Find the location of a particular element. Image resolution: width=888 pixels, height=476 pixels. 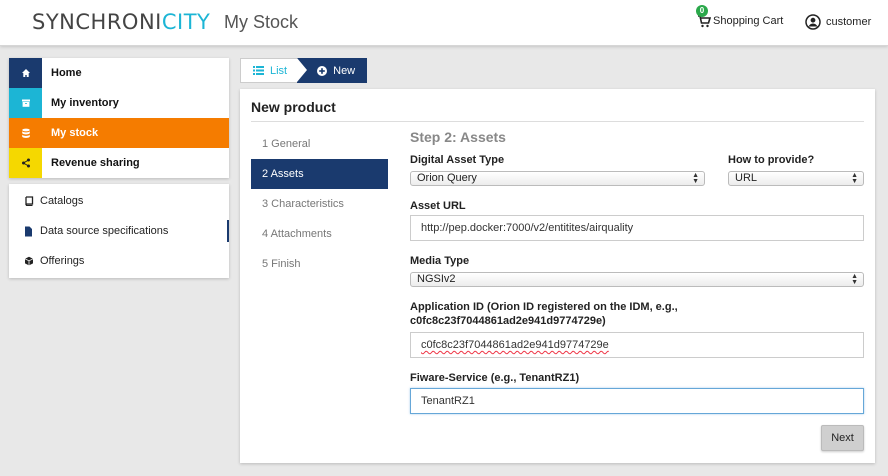

asset-type-select: Orion Query ▲ ▼ is located at coordinates (557, 178).